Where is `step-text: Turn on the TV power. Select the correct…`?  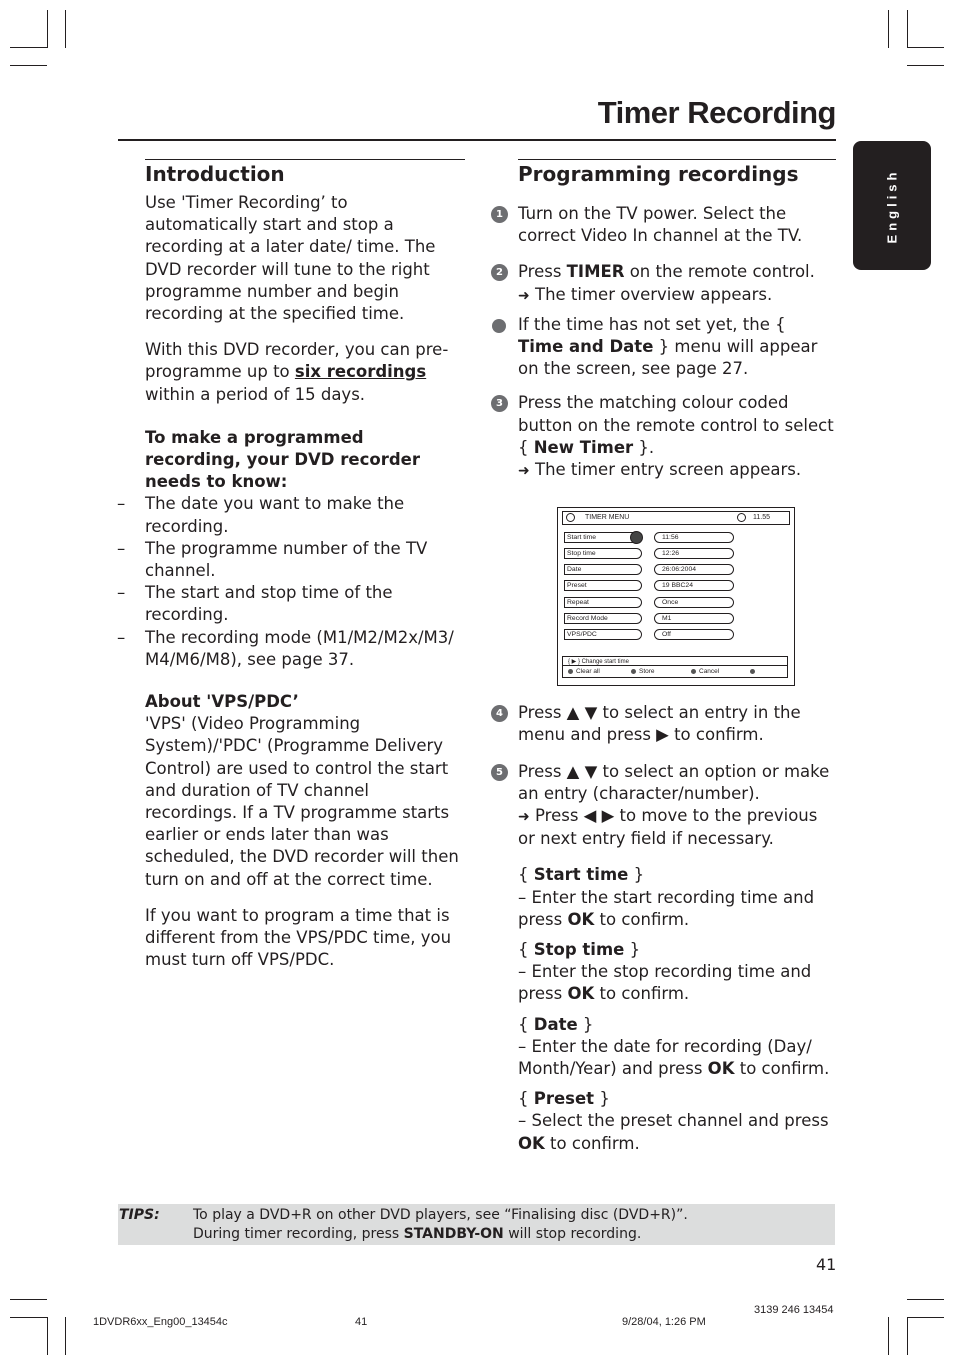 step-text: Turn on the TV power. Select the correct… is located at coordinates (660, 225).